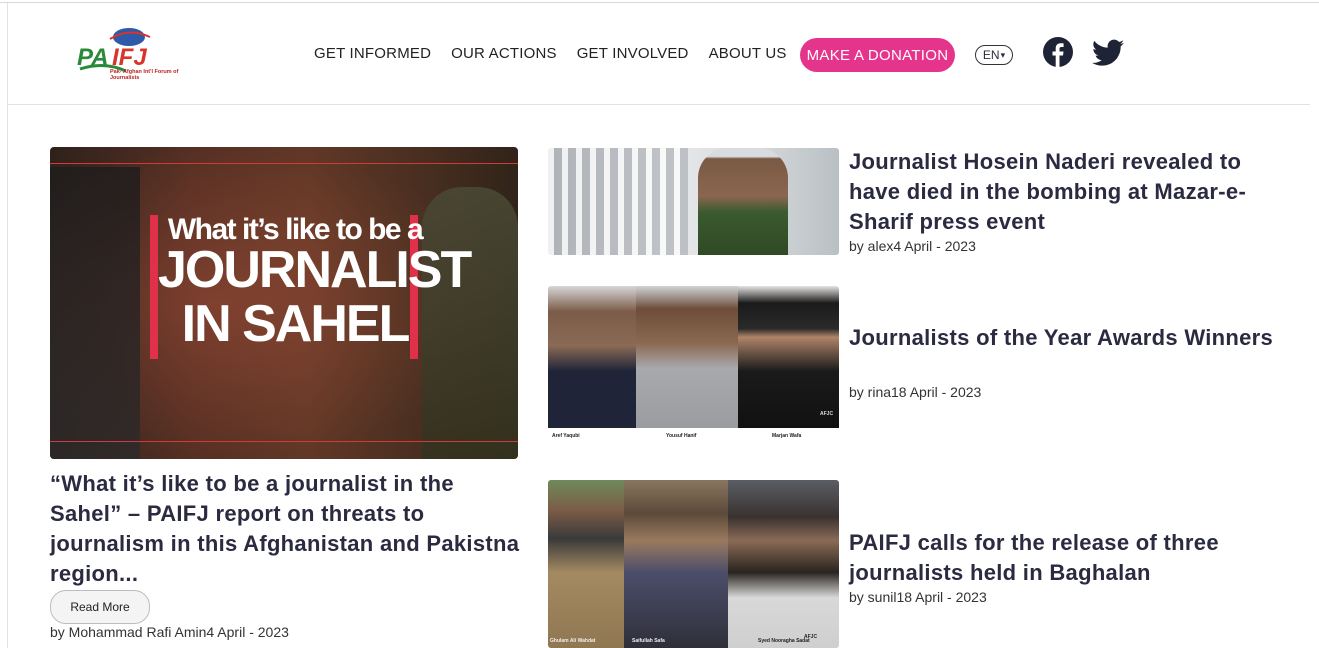 This screenshot has width=1319, height=648. I want to click on twitter-icon, so click(1108, 53).